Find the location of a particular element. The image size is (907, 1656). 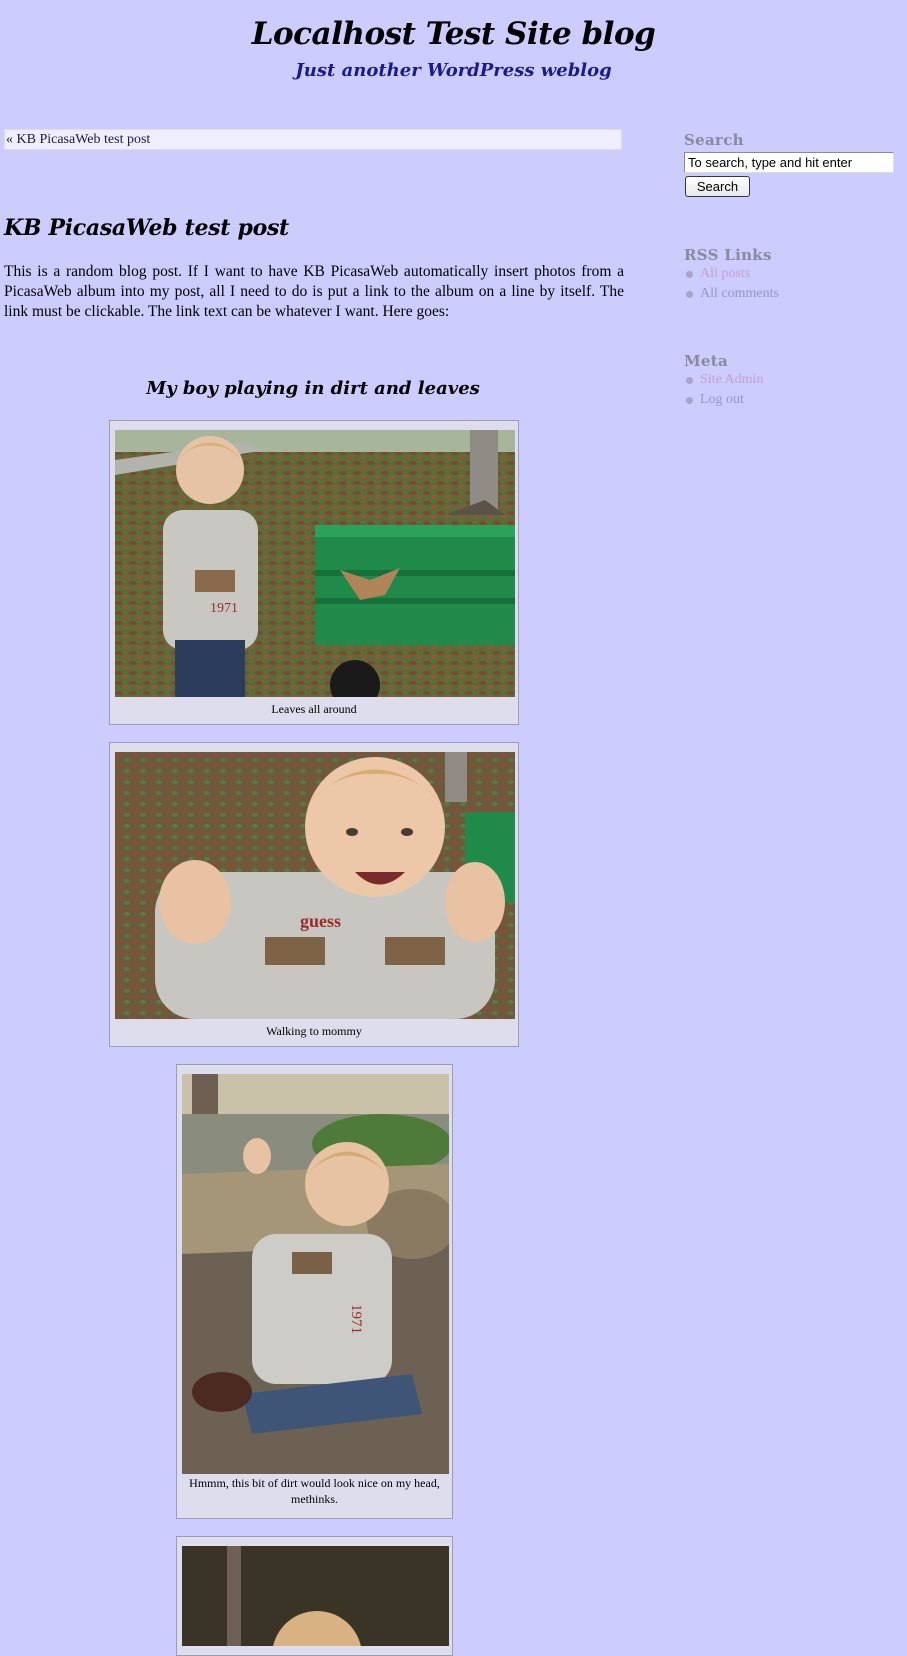

log-out-link: Log out is located at coordinates (722, 399).